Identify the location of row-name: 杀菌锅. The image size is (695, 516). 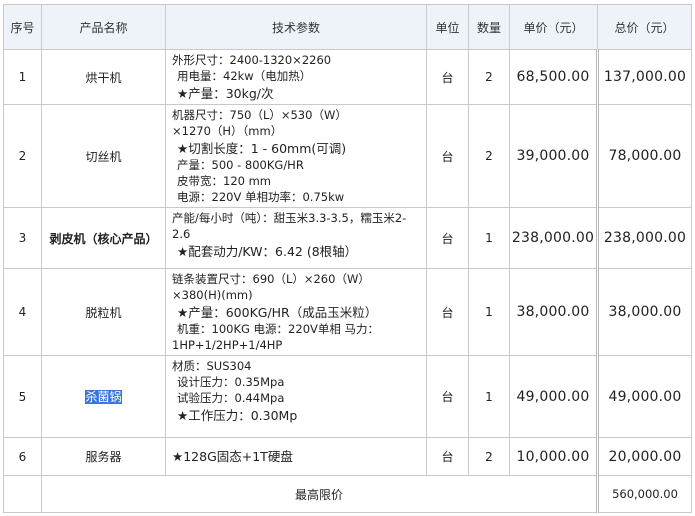
(103, 397).